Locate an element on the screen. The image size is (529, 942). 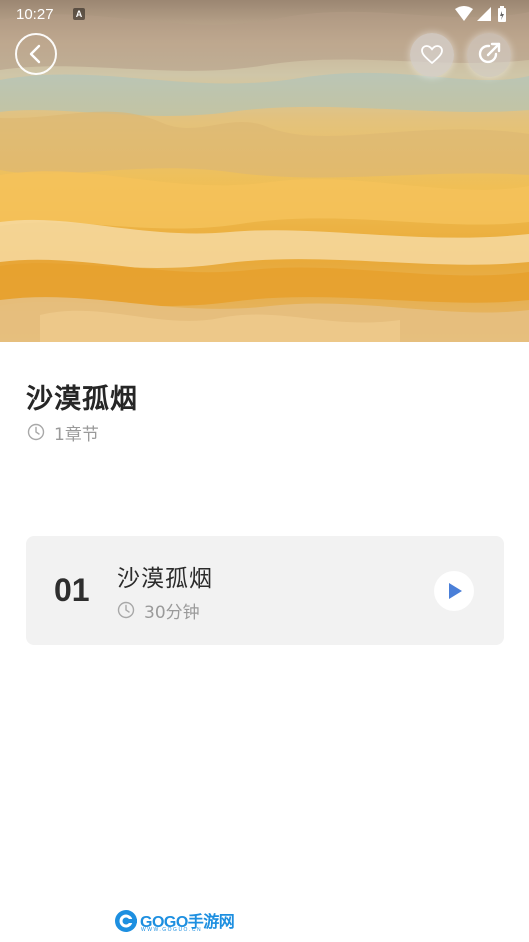
album-meta: 1章节 is located at coordinates (63, 433).